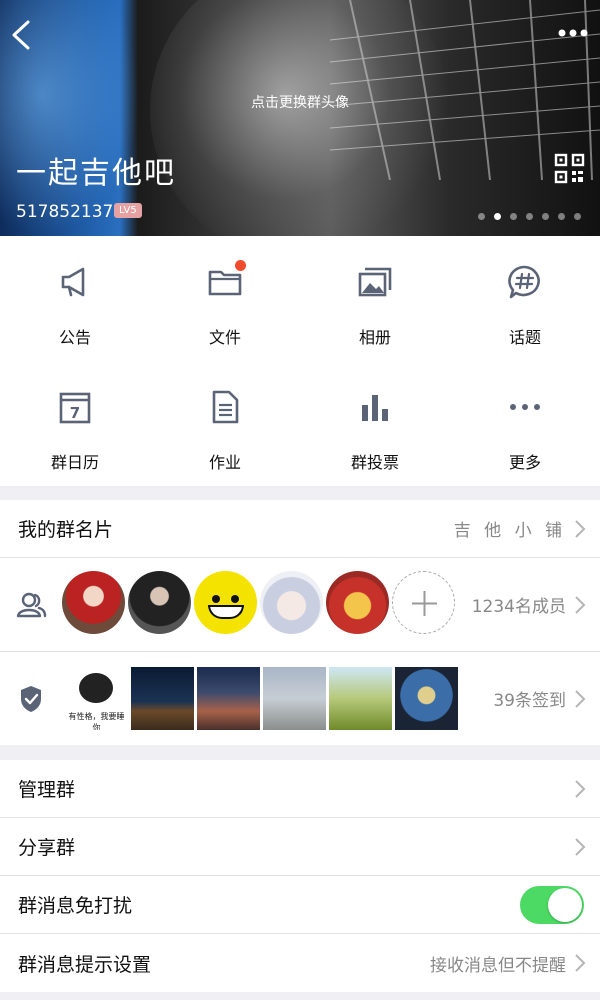 This screenshot has height=1000, width=600. I want to click on document-icon, so click(225, 407).